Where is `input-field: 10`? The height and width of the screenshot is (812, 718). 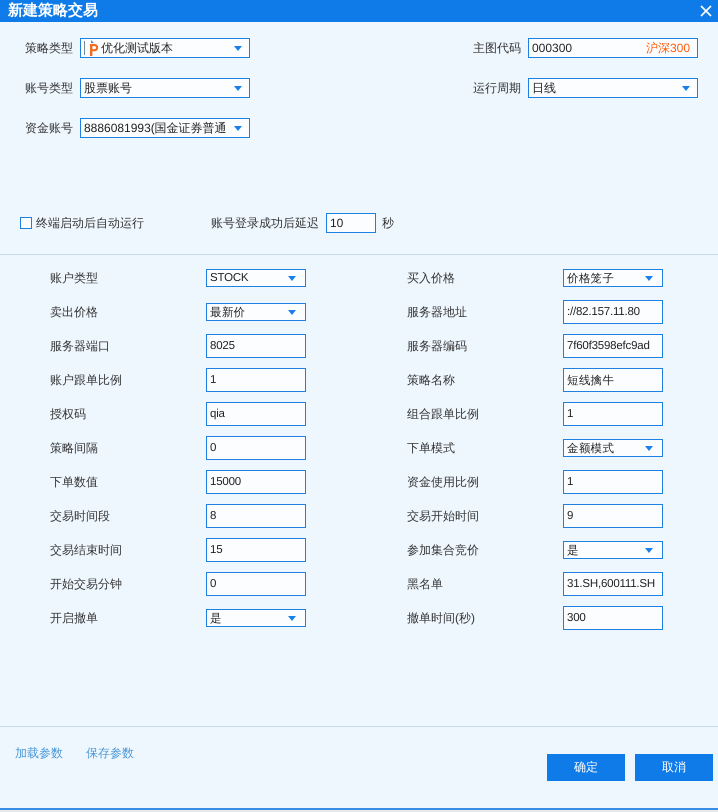
input-field: 10 is located at coordinates (351, 223).